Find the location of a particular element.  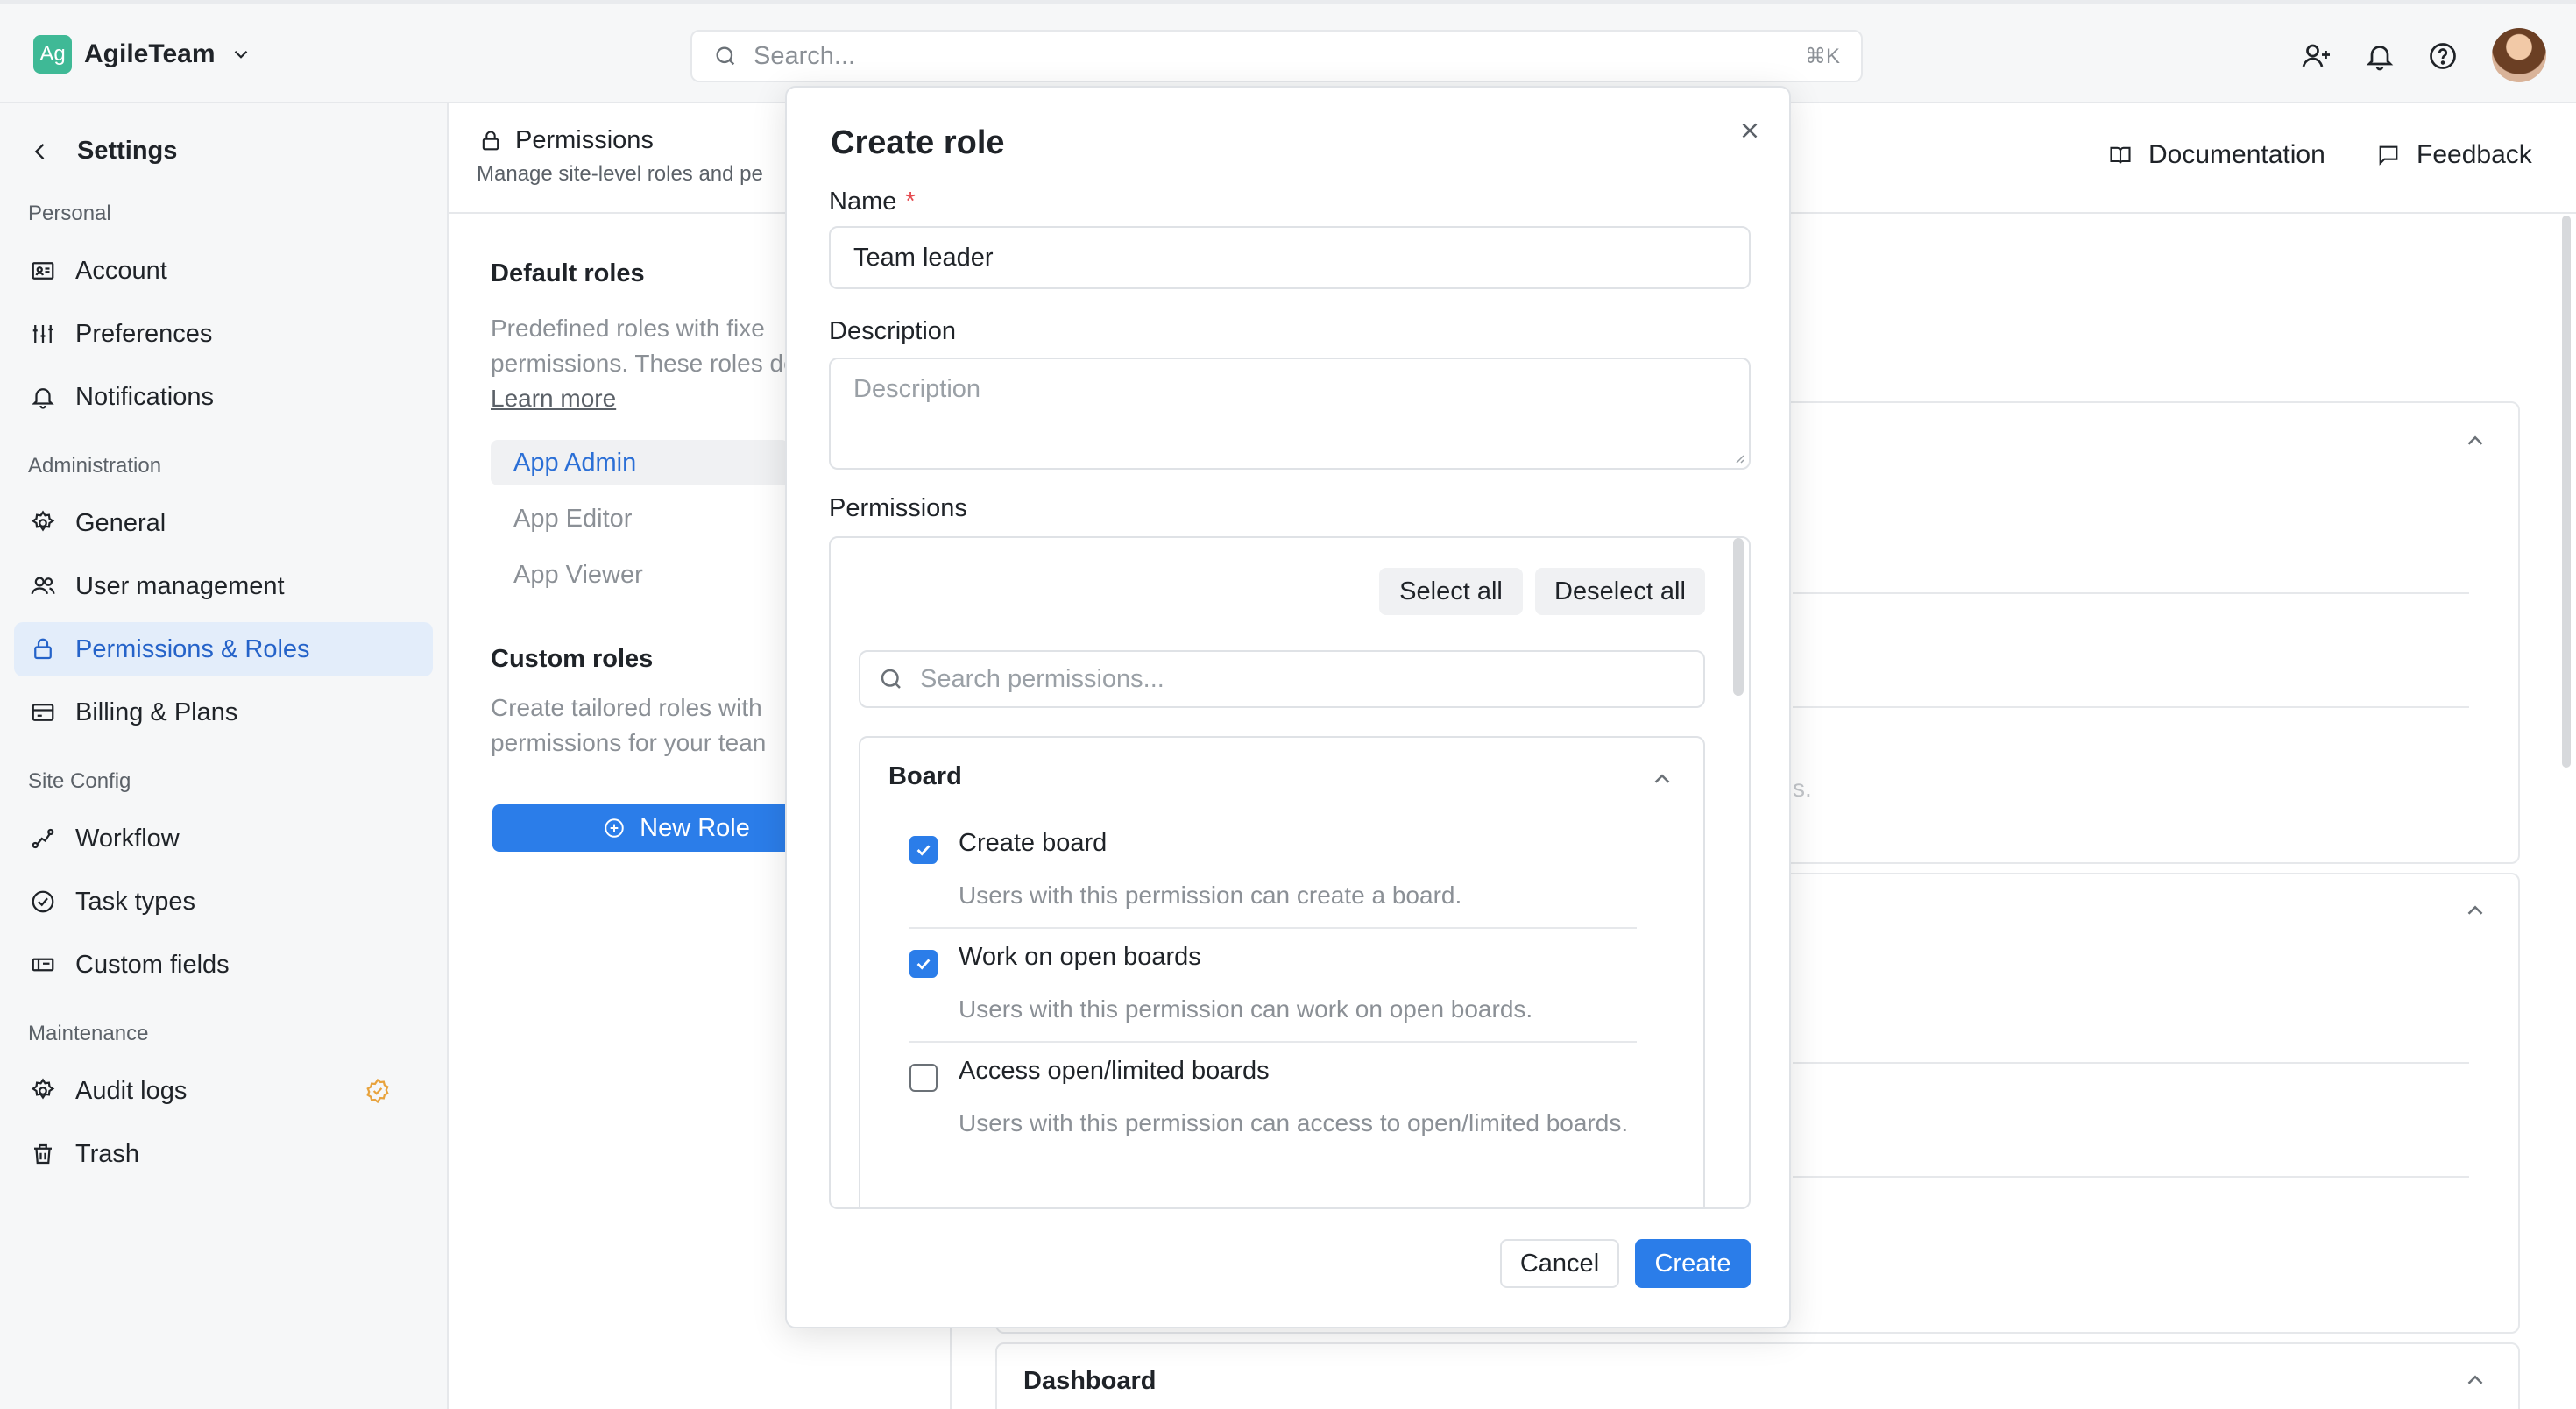

learn-more-link: Learn more is located at coordinates (553, 398).